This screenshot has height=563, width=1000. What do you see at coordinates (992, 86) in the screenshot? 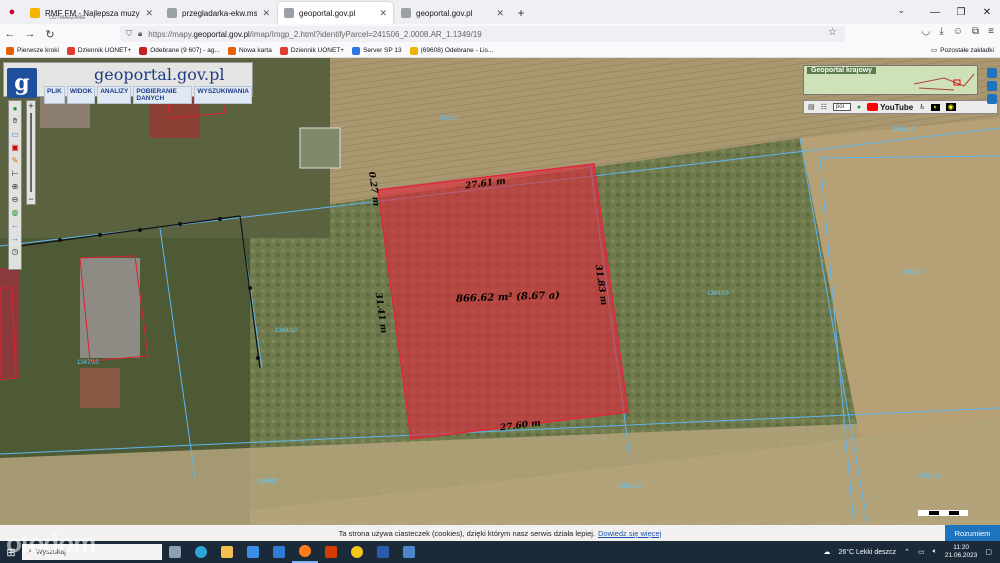
I see `settings-icon` at bounding box center [992, 86].